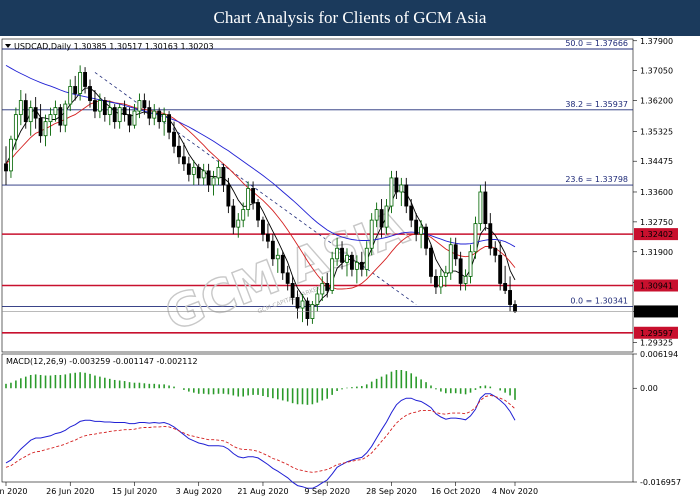  I want to click on price-tick-label: 1.33600, so click(656, 192).